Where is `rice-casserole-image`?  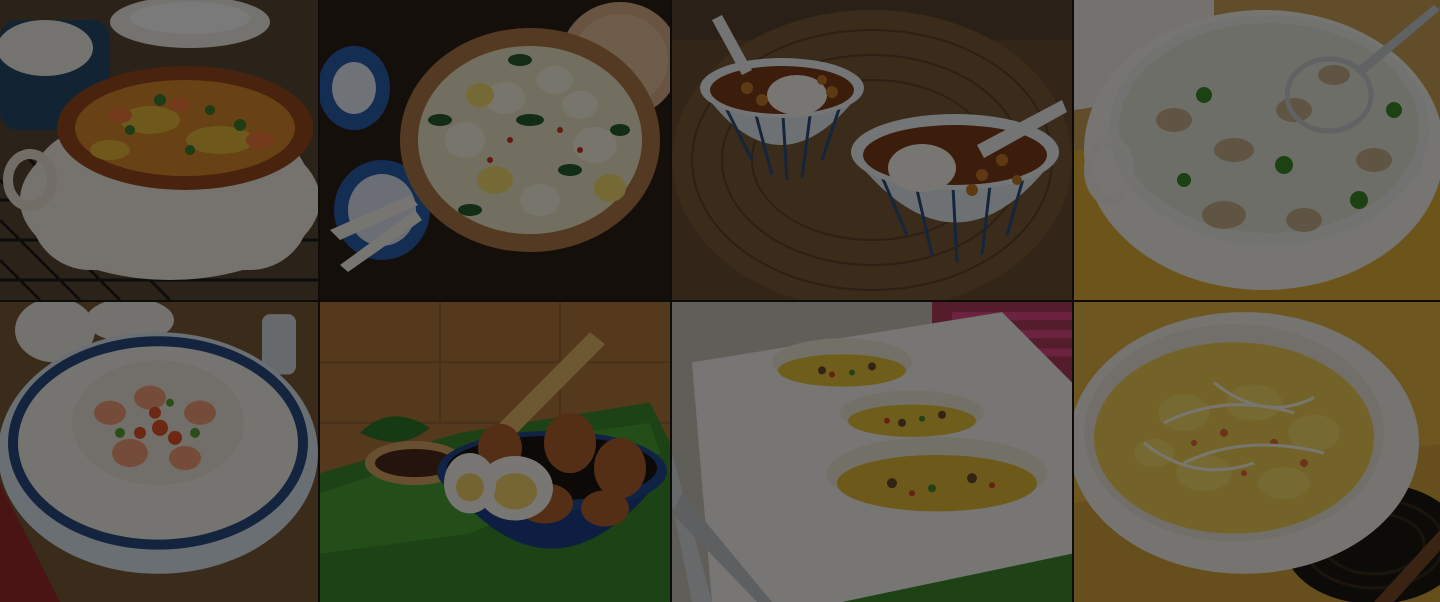 rice-casserole-image is located at coordinates (159, 150).